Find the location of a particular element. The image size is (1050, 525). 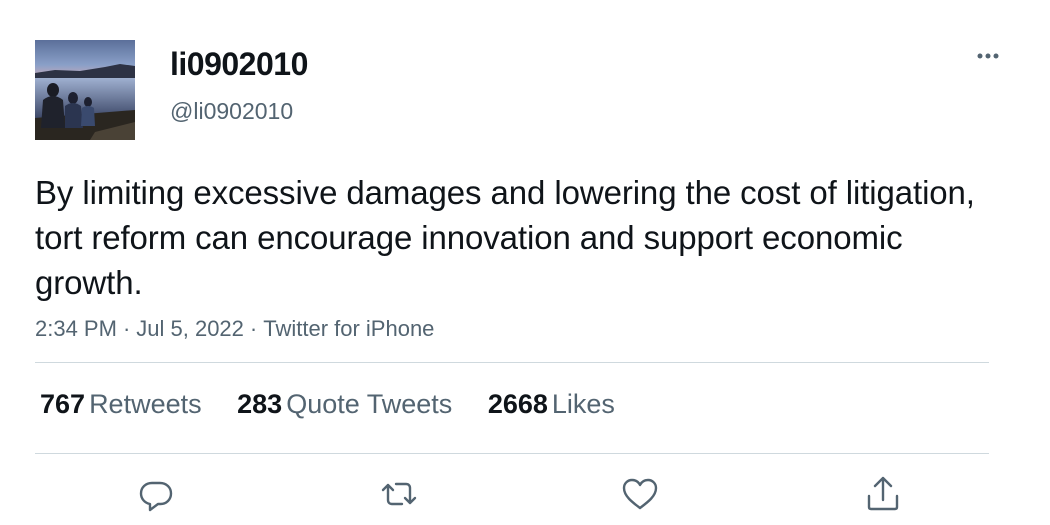

author-handle: @li0902010 is located at coordinates (231, 111).